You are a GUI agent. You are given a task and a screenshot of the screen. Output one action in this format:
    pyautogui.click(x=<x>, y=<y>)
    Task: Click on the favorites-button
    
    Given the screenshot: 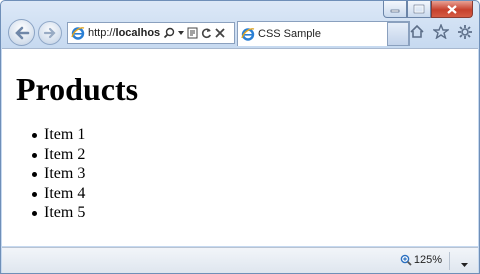 What is the action you would take?
    pyautogui.click(x=441, y=32)
    